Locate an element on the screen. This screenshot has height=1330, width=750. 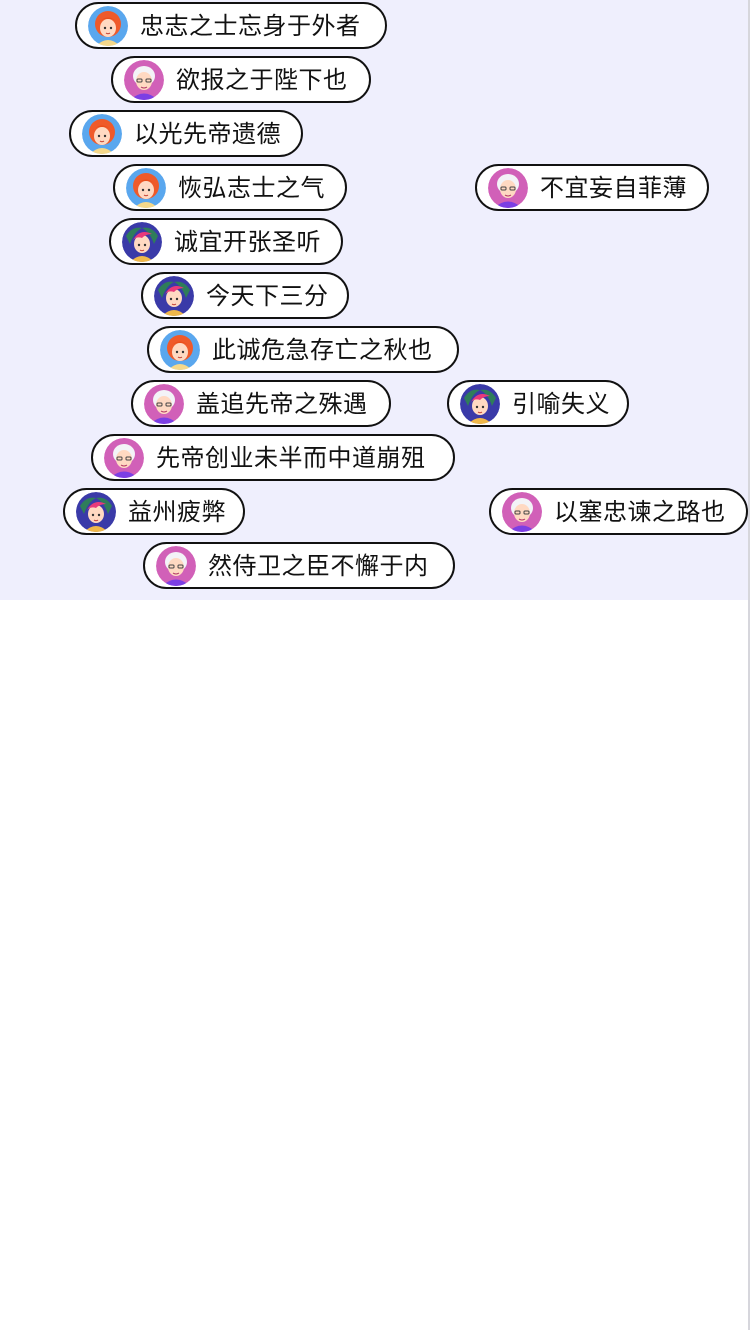
danmaku-bubble: 以塞忠谏之路也 is located at coordinates (618, 511).